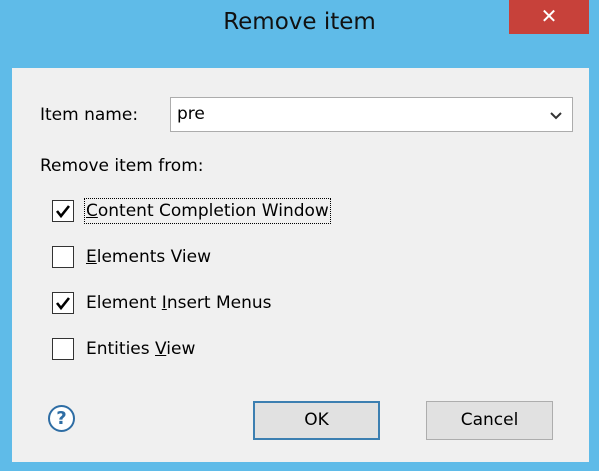 This screenshot has width=599, height=471. Describe the element at coordinates (122, 166) in the screenshot. I see `remove-from-label: Remove item from:` at that location.